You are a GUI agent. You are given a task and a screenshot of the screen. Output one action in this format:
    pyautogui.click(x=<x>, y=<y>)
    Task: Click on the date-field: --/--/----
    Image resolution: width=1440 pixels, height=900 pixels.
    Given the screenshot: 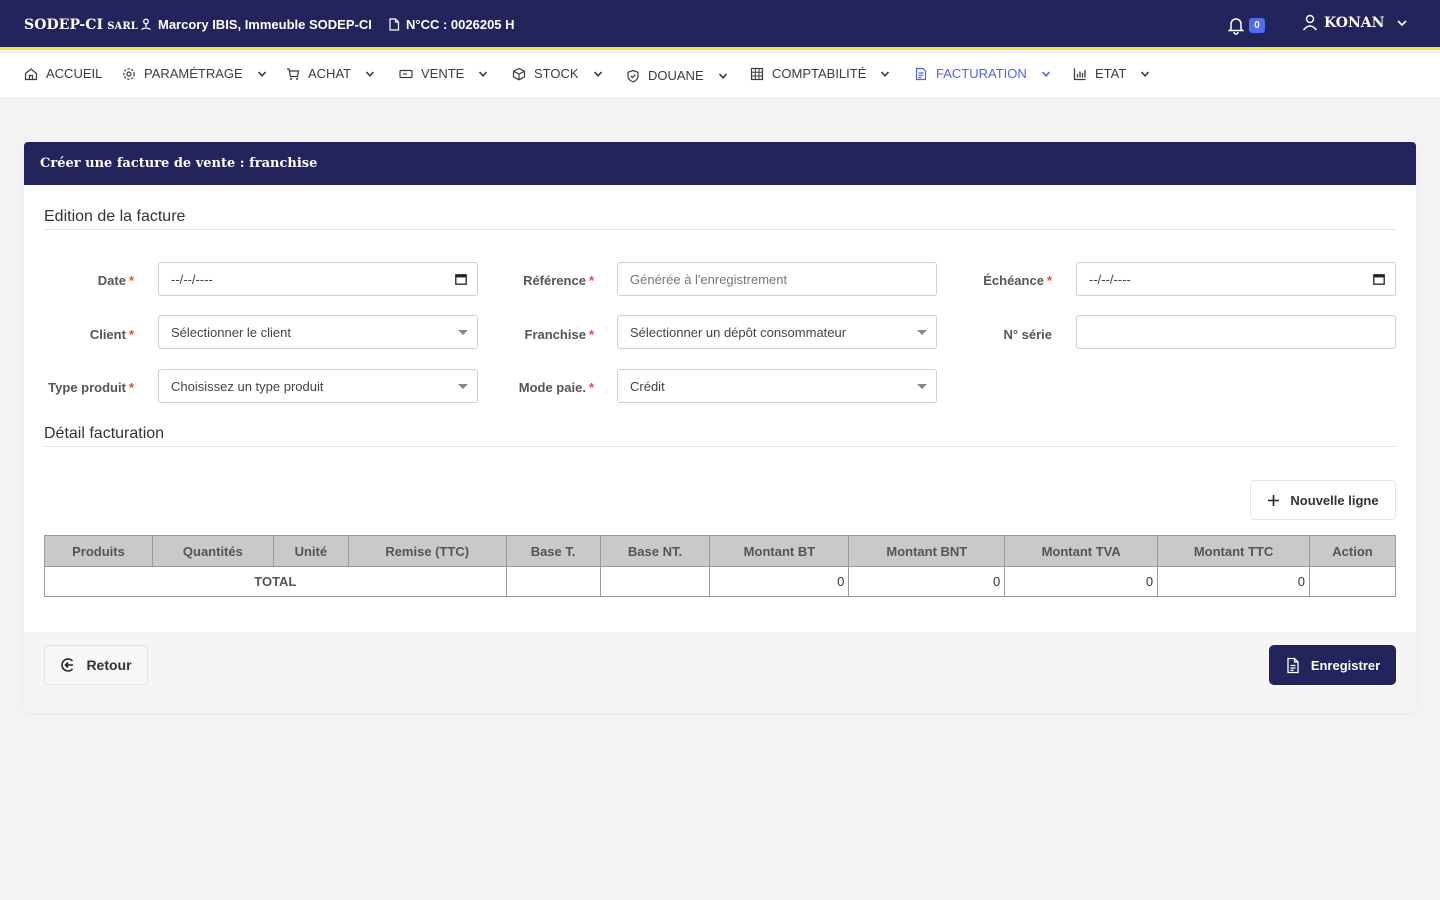 What is the action you would take?
    pyautogui.click(x=318, y=279)
    